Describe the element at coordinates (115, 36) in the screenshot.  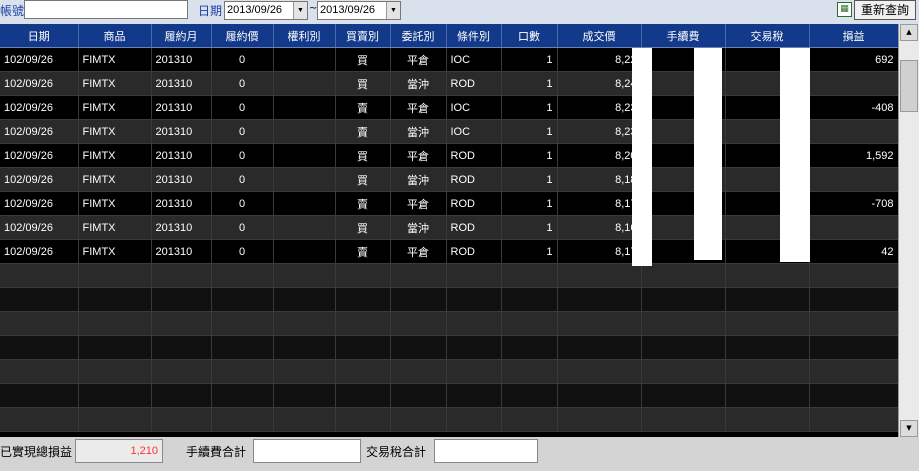
I see `column-header: 商品` at that location.